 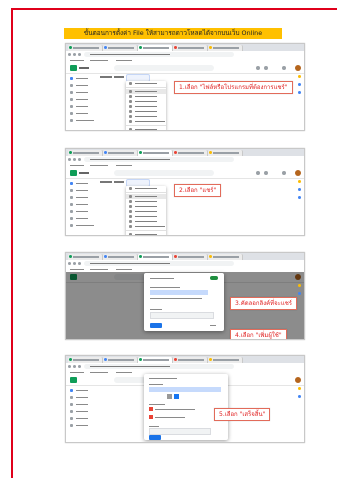 I want to click on screenshot-step-1: 1.เลือก "ไฟล์หรือโปรแกรมที่ต้องการแชร์", so click(x=185, y=87).